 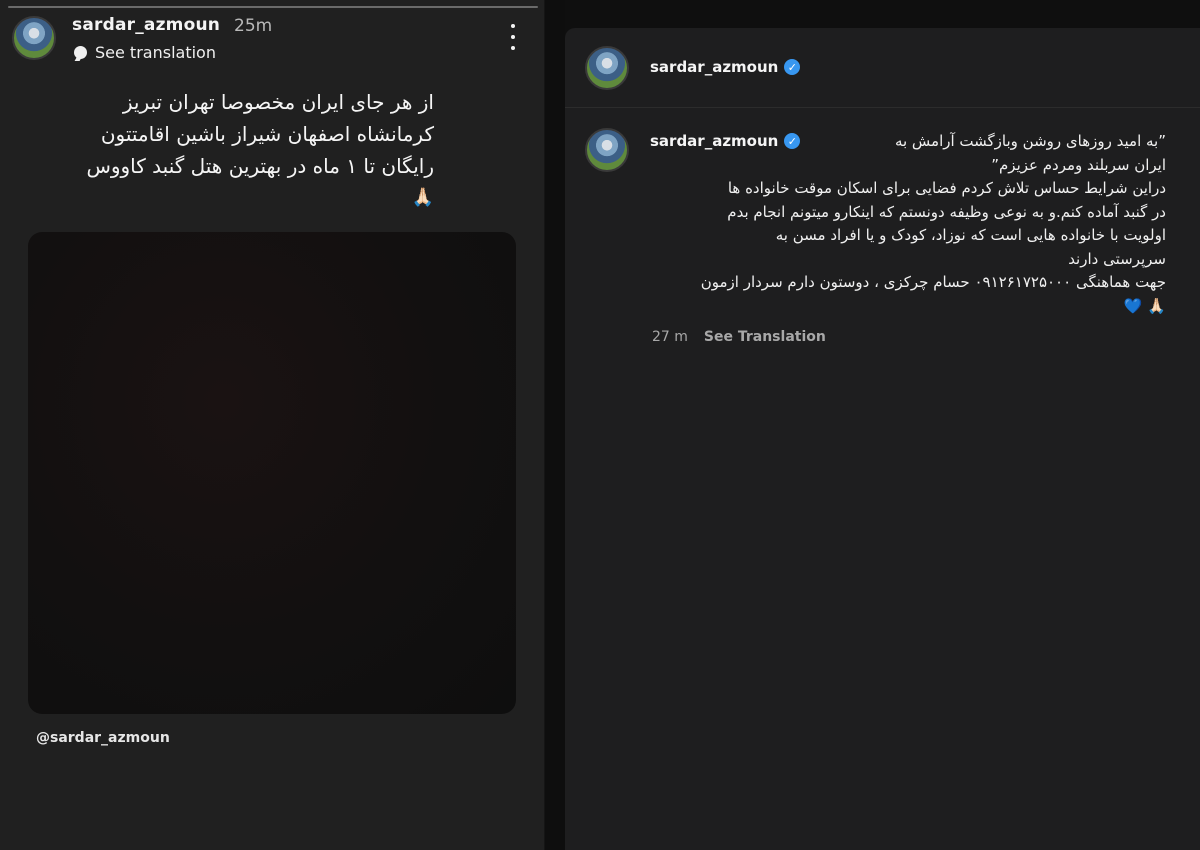 I want to click on see-translation-button: See translation, so click(x=145, y=52).